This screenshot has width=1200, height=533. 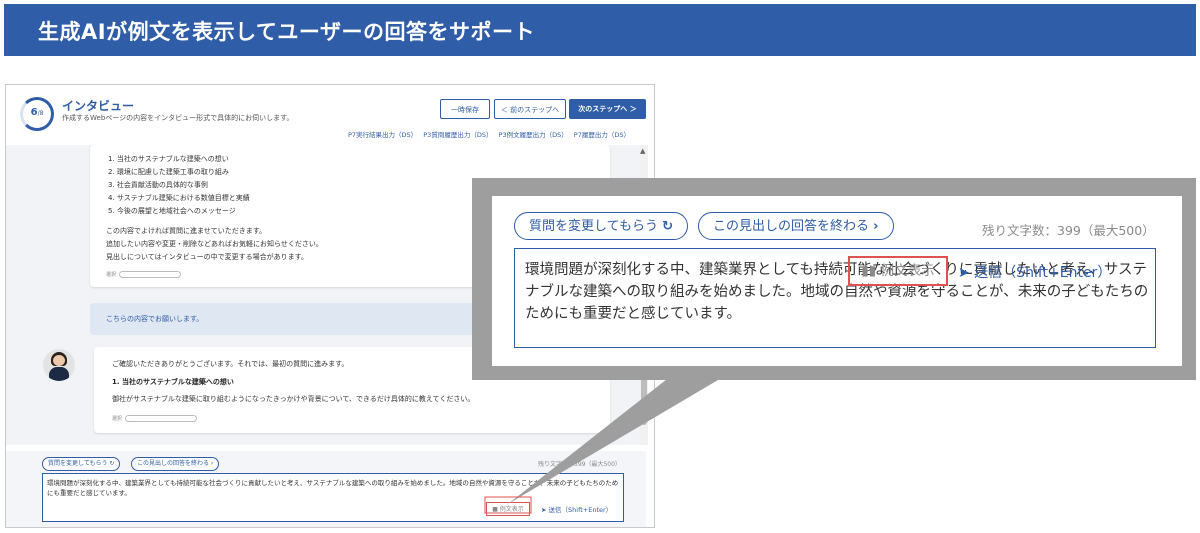 What do you see at coordinates (876, 226) in the screenshot?
I see `chevron-right-icon: ›` at bounding box center [876, 226].